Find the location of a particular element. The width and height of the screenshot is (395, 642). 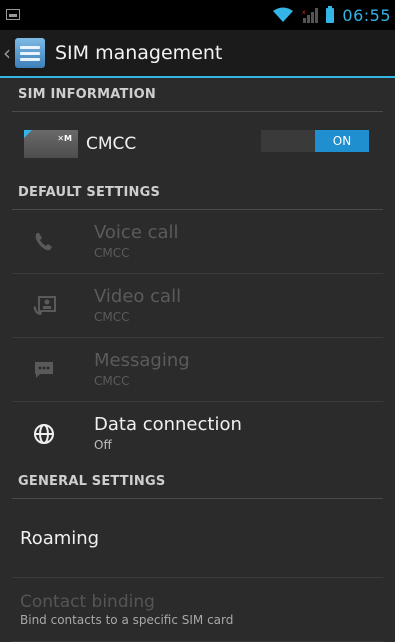

sim-card-icon: ✕M is located at coordinates (51, 144).